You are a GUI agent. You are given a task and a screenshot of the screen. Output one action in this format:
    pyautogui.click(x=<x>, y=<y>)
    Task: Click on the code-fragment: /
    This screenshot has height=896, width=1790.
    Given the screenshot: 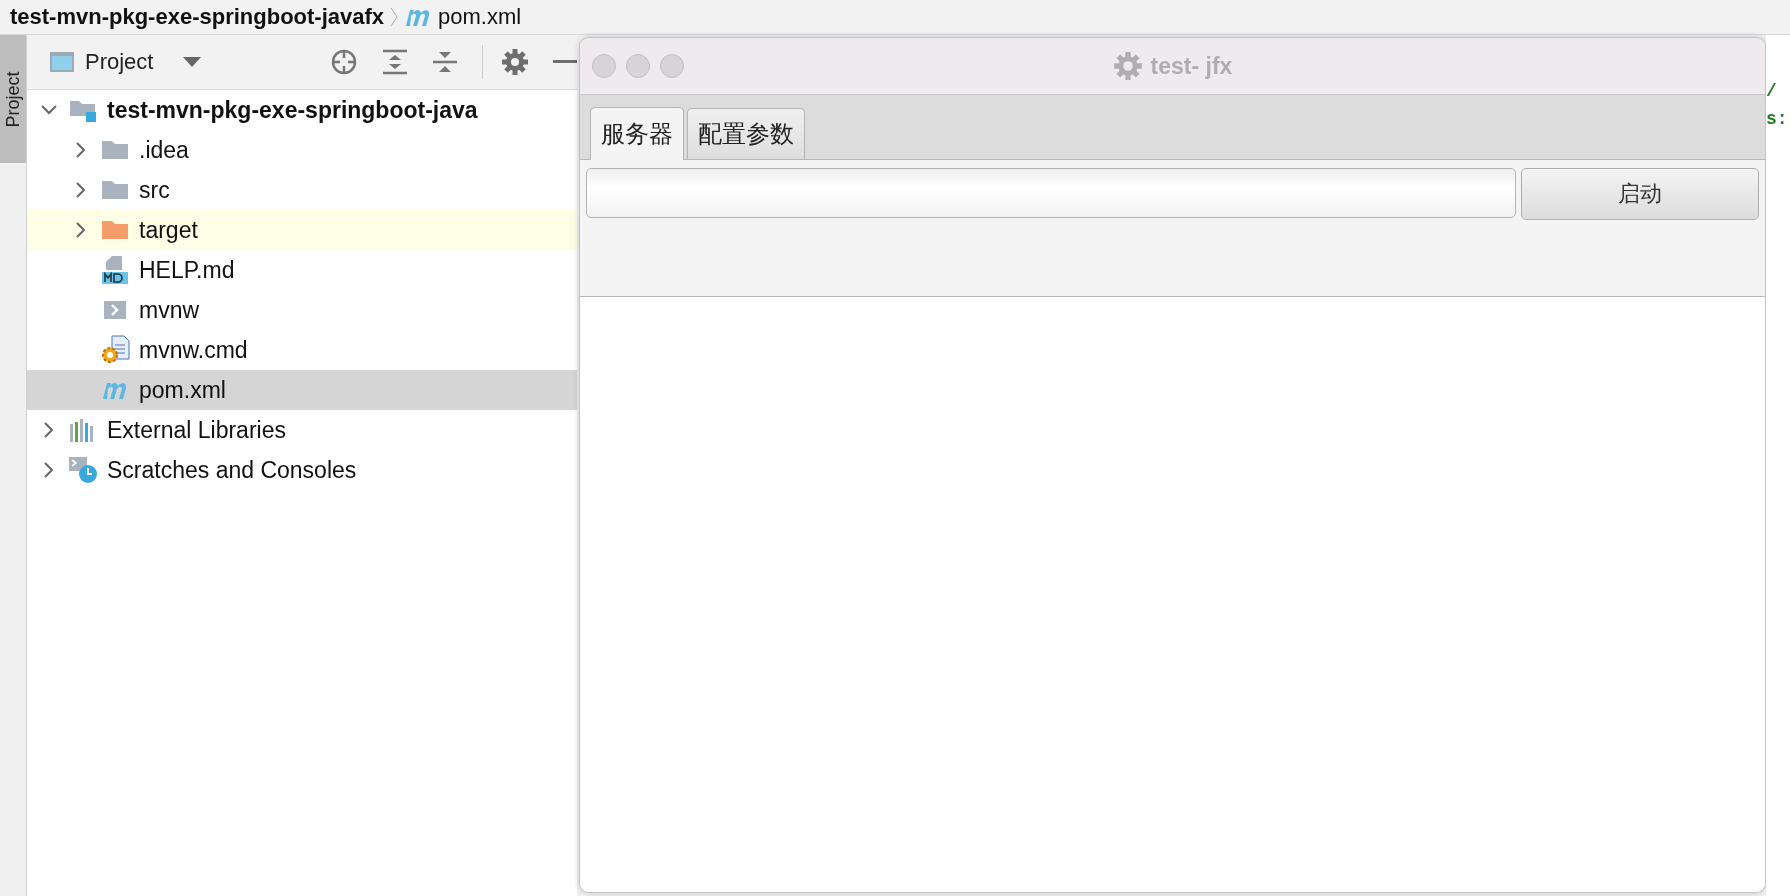 What is the action you would take?
    pyautogui.click(x=1772, y=91)
    